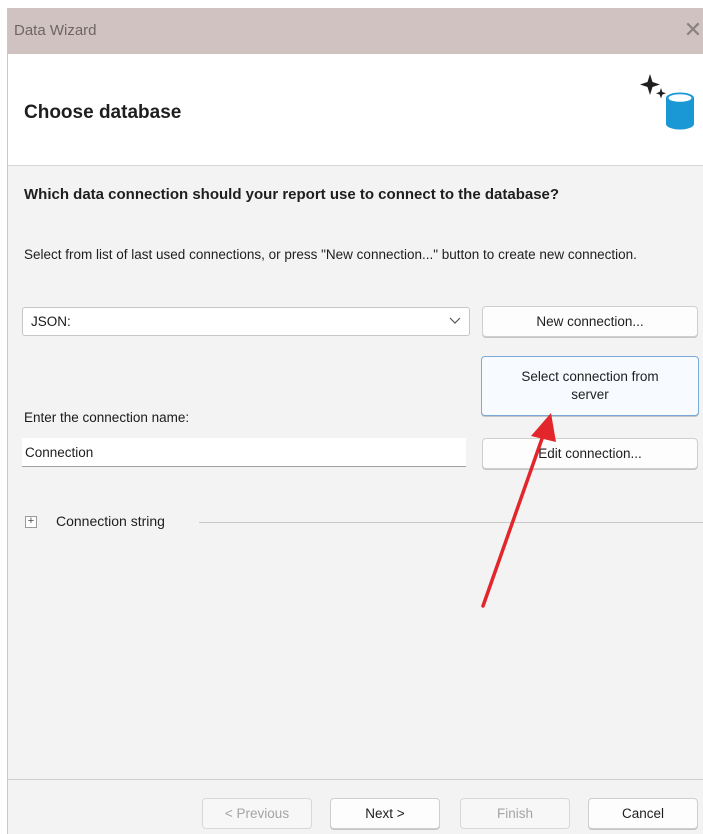 This screenshot has width=703, height=834. What do you see at coordinates (31, 522) in the screenshot?
I see `expand-plus-icon: +` at bounding box center [31, 522].